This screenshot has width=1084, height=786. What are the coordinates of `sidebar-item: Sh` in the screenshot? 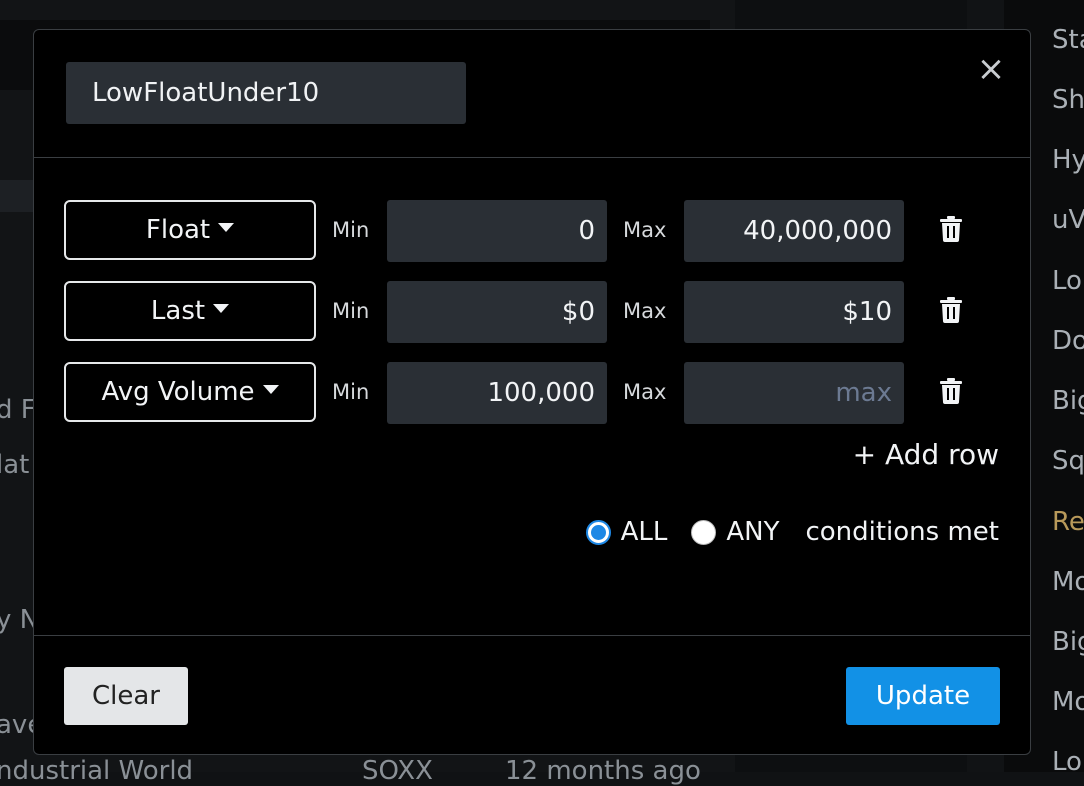 It's located at (1068, 100).